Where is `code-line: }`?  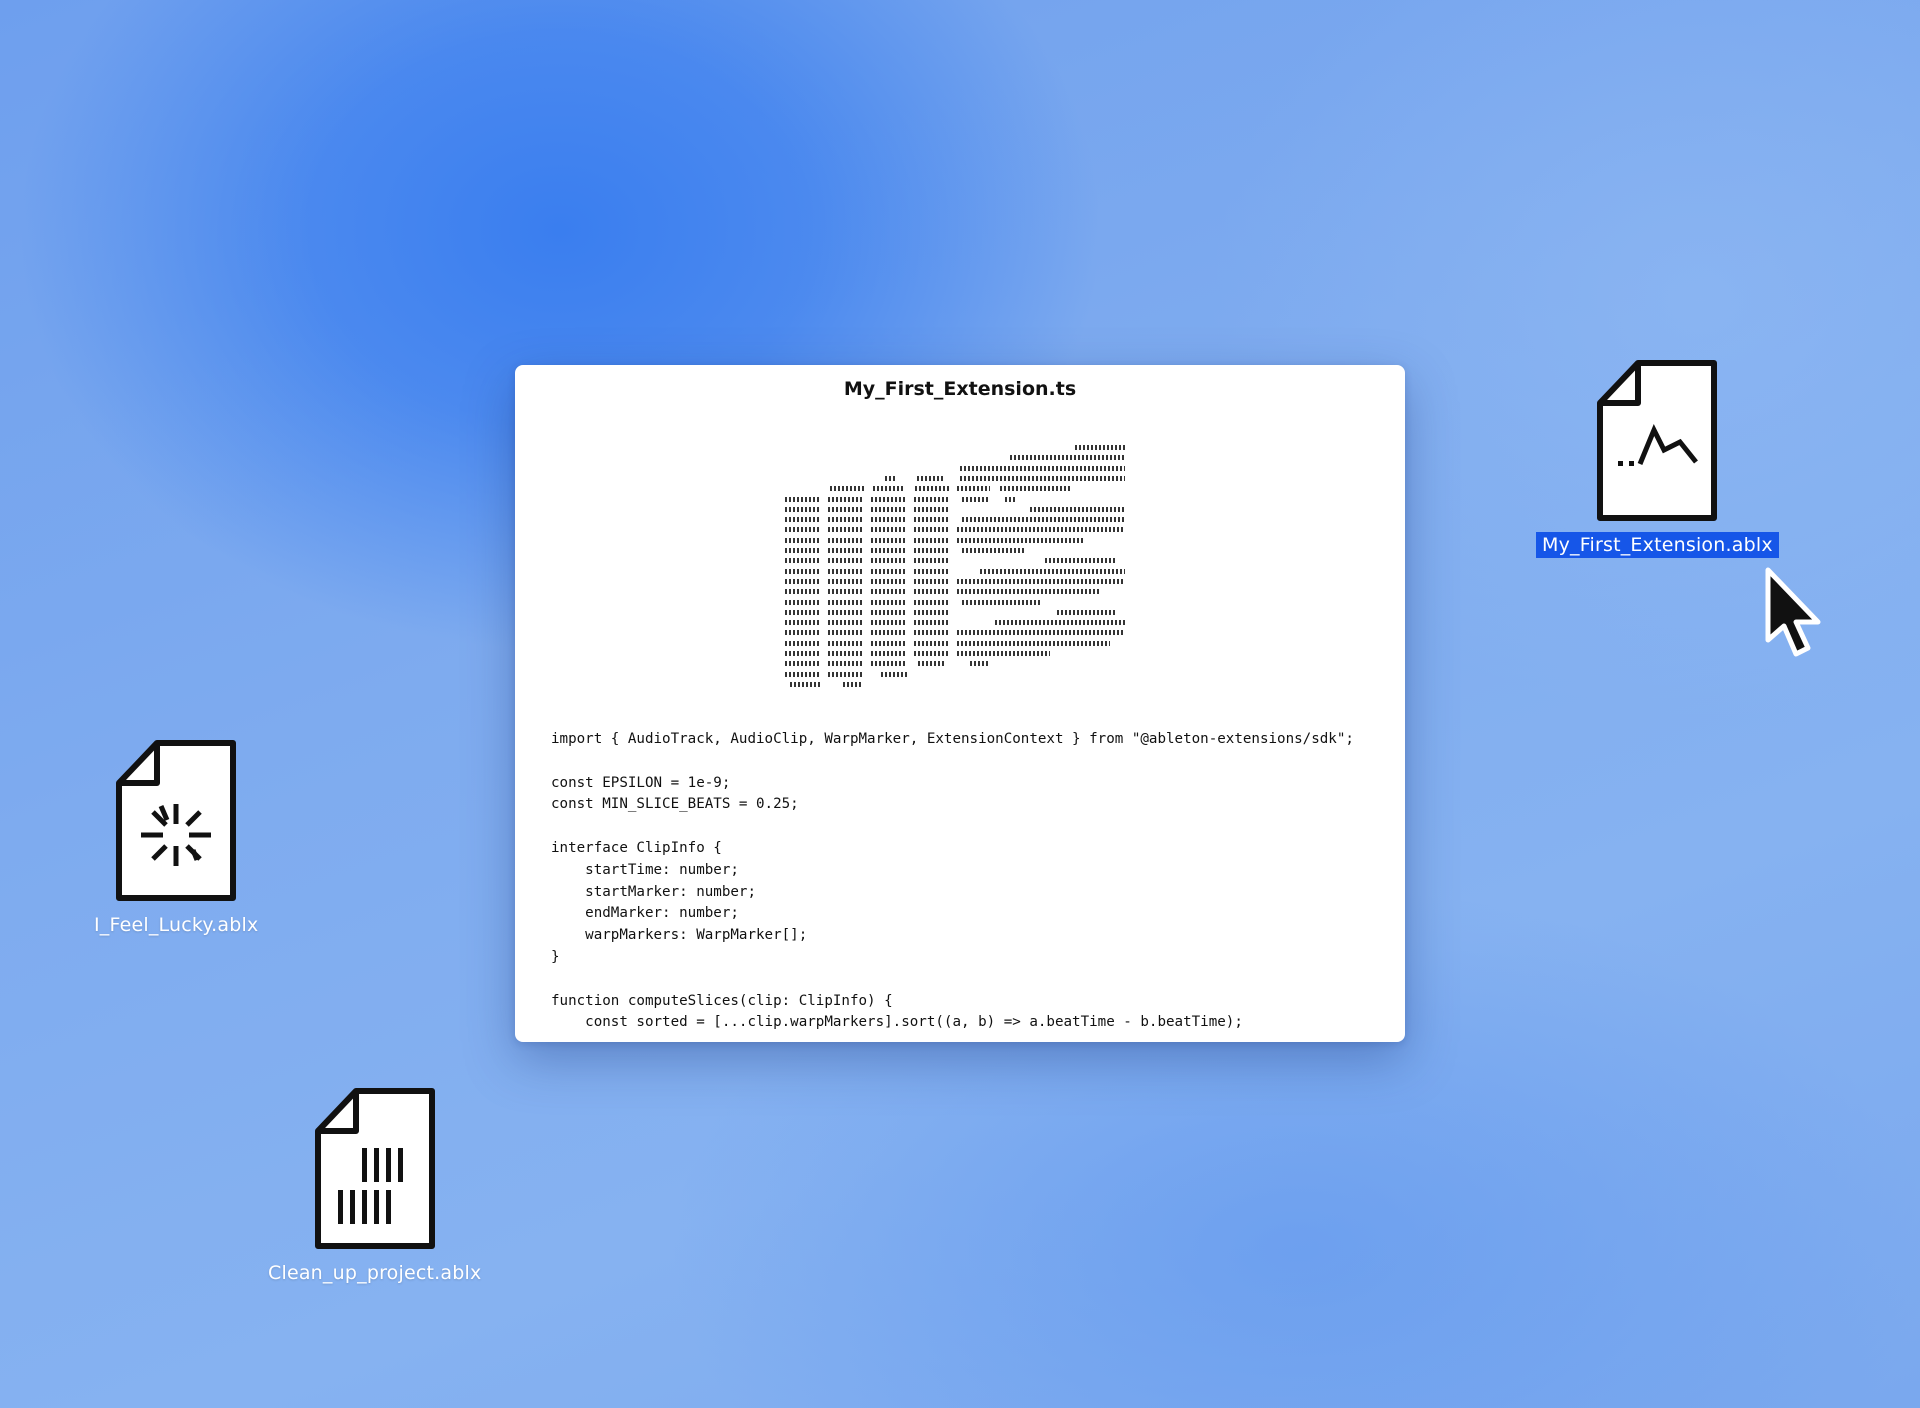
code-line: } is located at coordinates (555, 956).